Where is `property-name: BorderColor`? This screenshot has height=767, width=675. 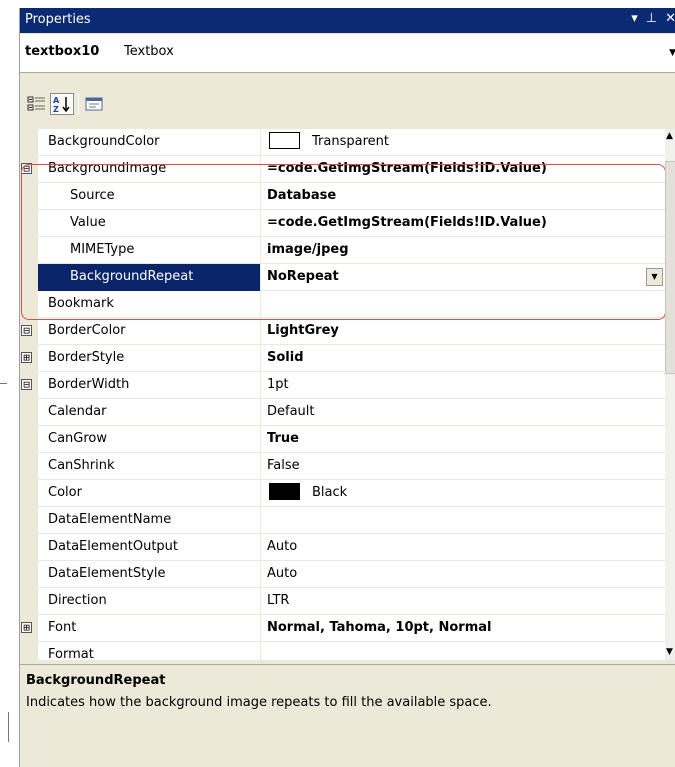
property-name: BorderColor is located at coordinates (149, 331).